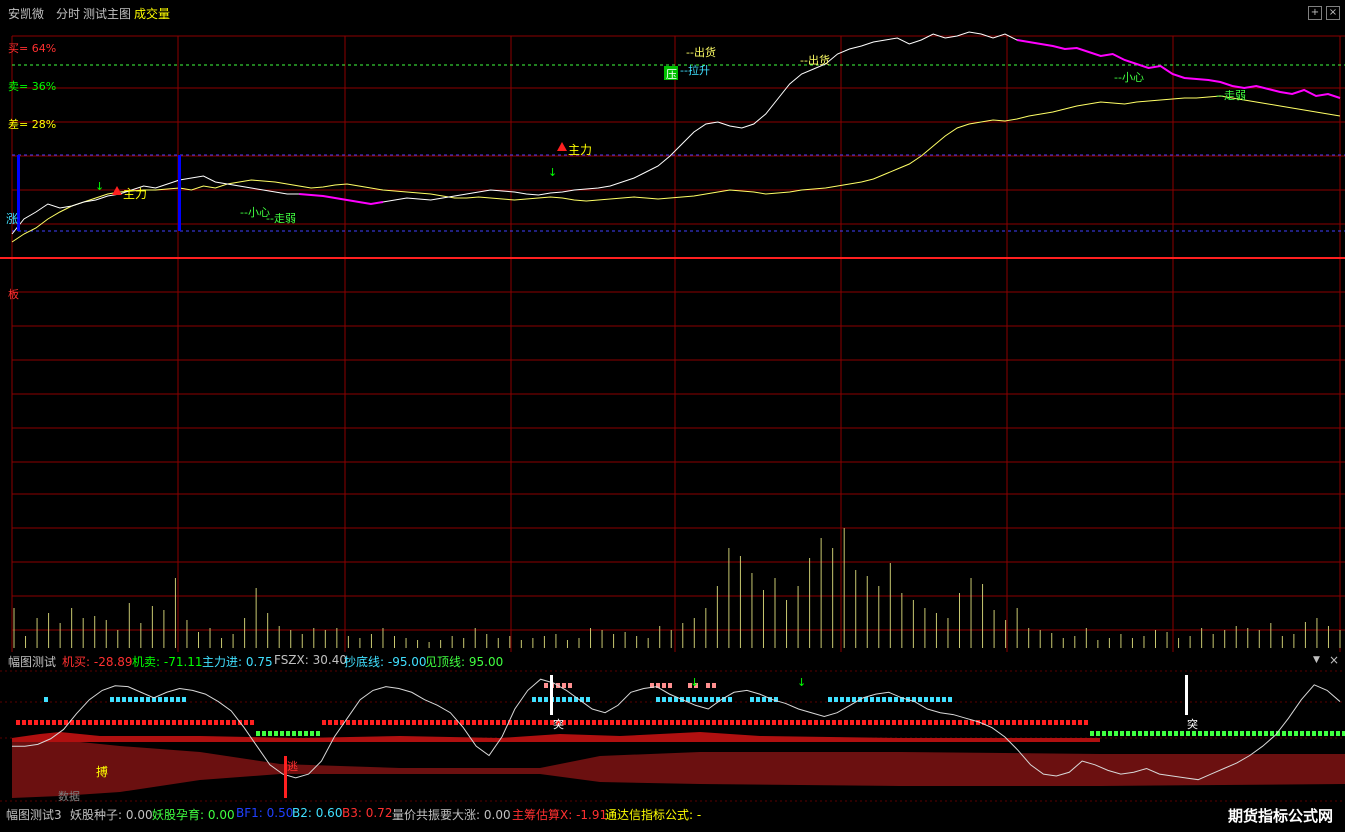  Describe the element at coordinates (107, 13) in the screenshot. I see `main-indicator-label: 测试主图` at that location.